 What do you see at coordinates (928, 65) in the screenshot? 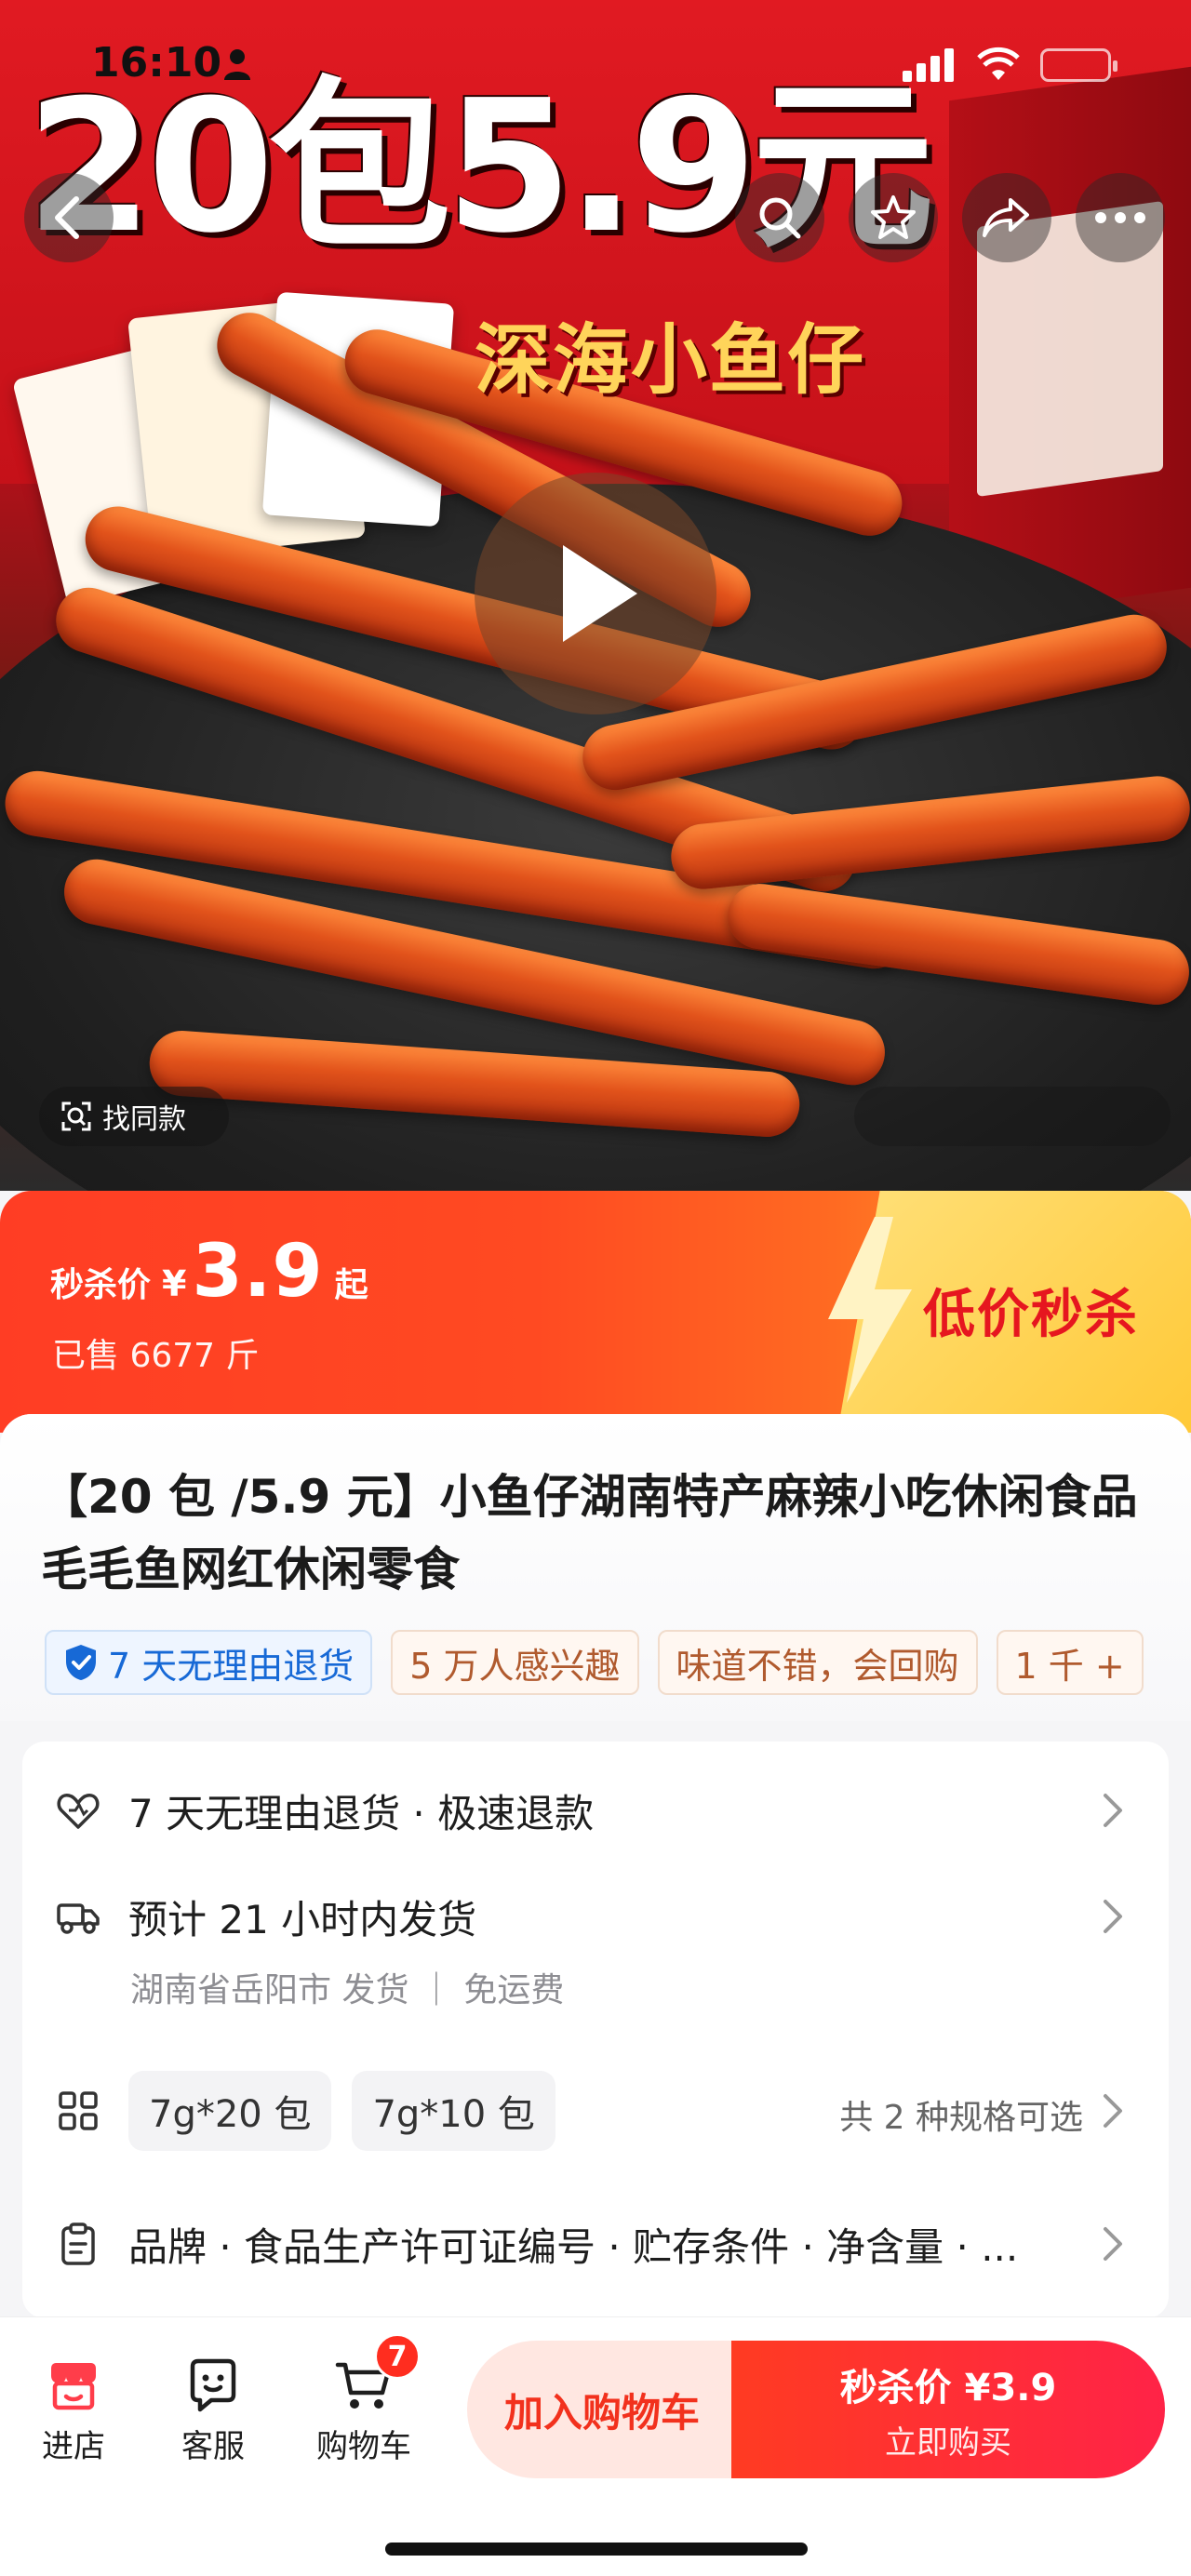
I see `signal-icon` at bounding box center [928, 65].